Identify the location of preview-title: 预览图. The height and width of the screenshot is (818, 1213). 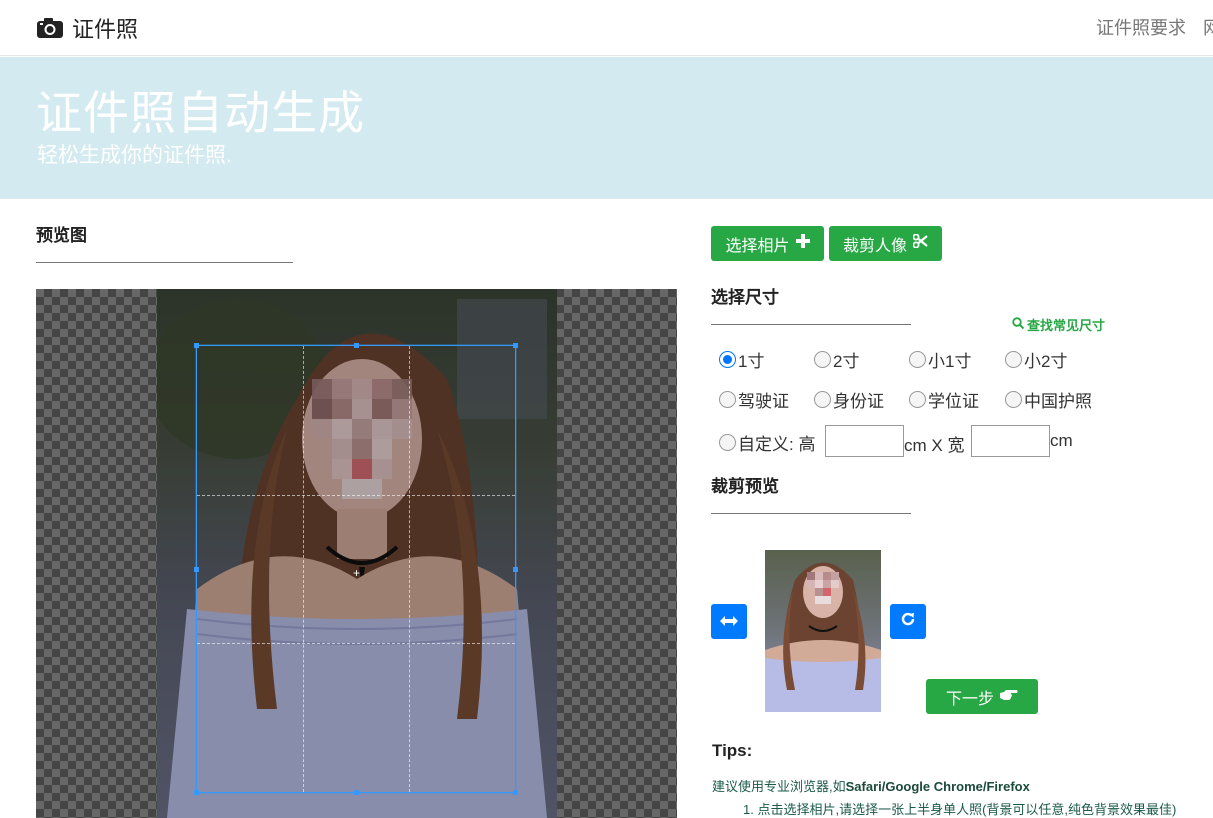
(61, 235).